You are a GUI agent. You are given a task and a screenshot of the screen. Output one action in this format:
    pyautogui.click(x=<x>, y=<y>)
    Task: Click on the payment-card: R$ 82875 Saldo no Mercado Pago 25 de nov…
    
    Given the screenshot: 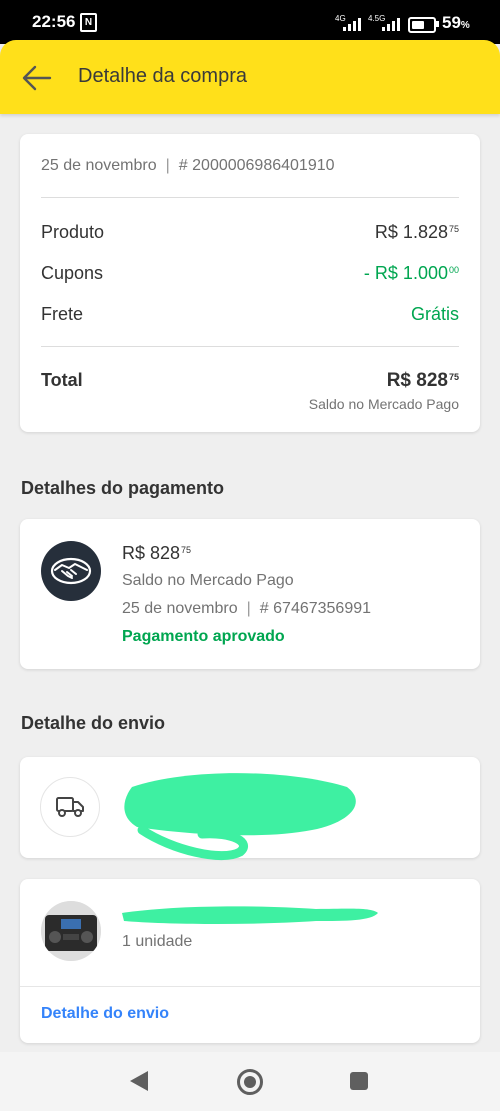 What is the action you would take?
    pyautogui.click(x=250, y=594)
    